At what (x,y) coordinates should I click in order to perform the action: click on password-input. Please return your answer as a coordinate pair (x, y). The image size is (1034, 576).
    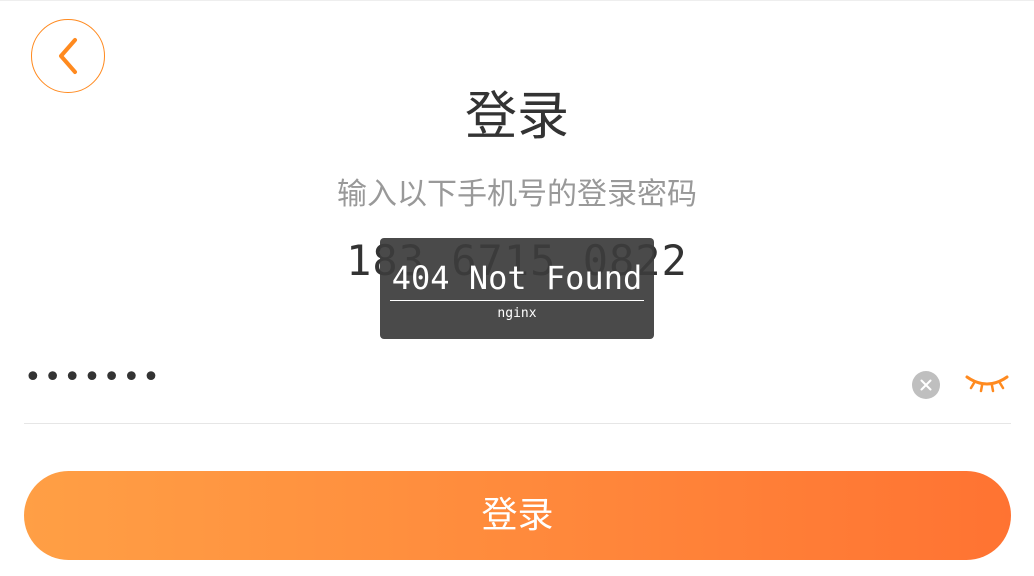
    Looking at the image, I should click on (454, 377).